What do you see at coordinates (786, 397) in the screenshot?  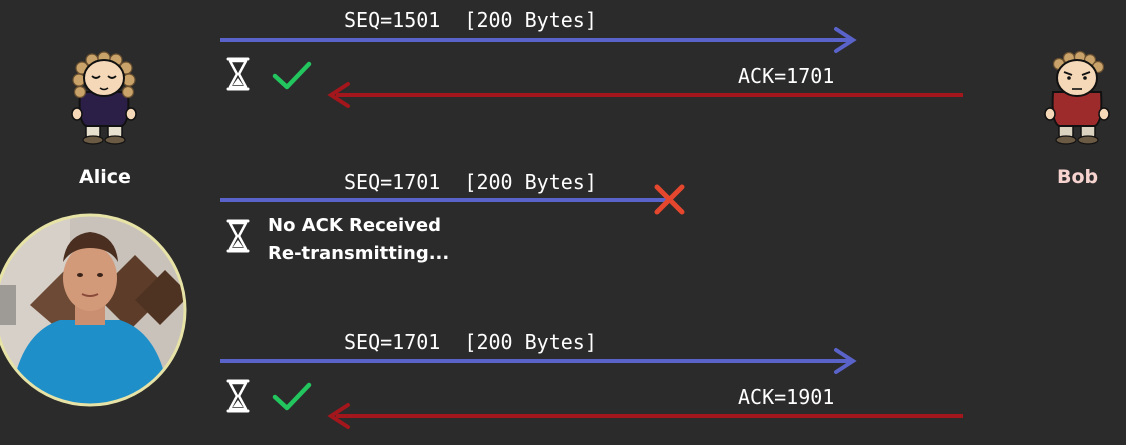 I see `ack-label-3: ACK=1901` at bounding box center [786, 397].